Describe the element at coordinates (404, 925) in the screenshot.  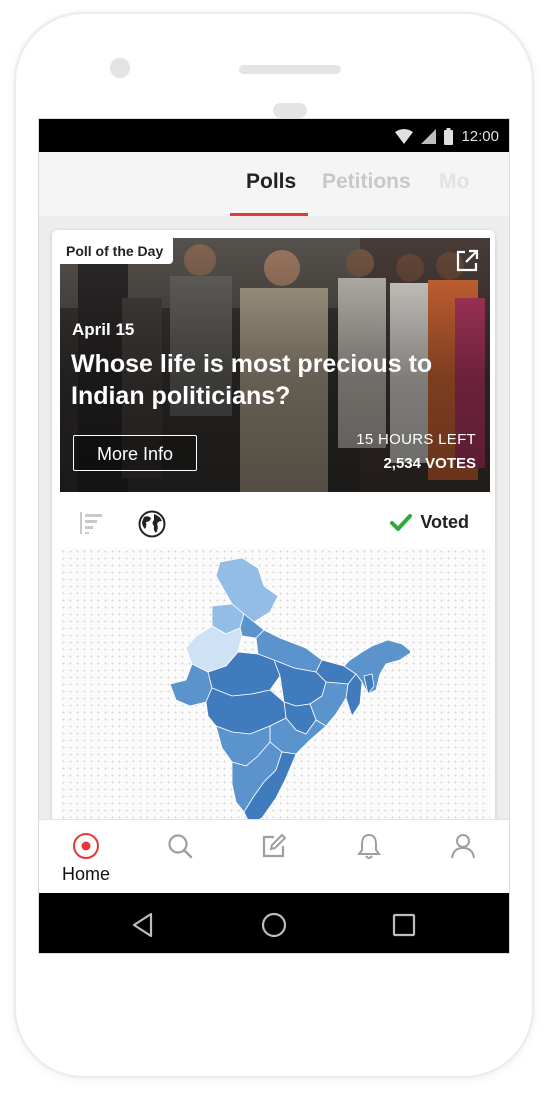
I see `recents-icon` at that location.